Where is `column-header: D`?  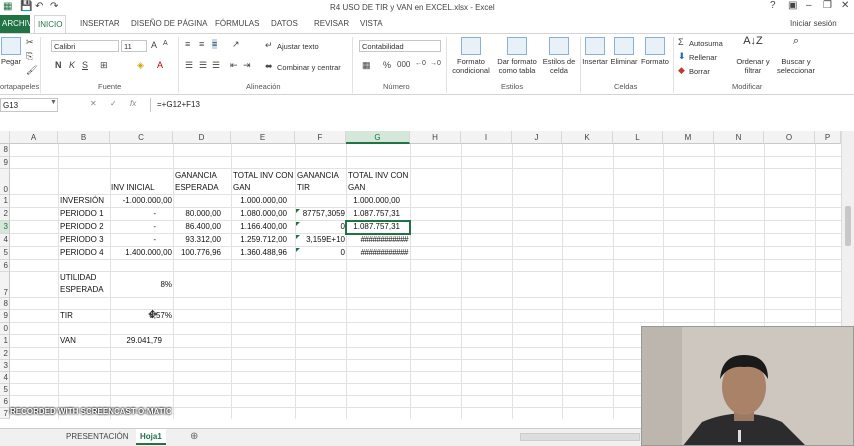
column-header: D is located at coordinates (202, 137).